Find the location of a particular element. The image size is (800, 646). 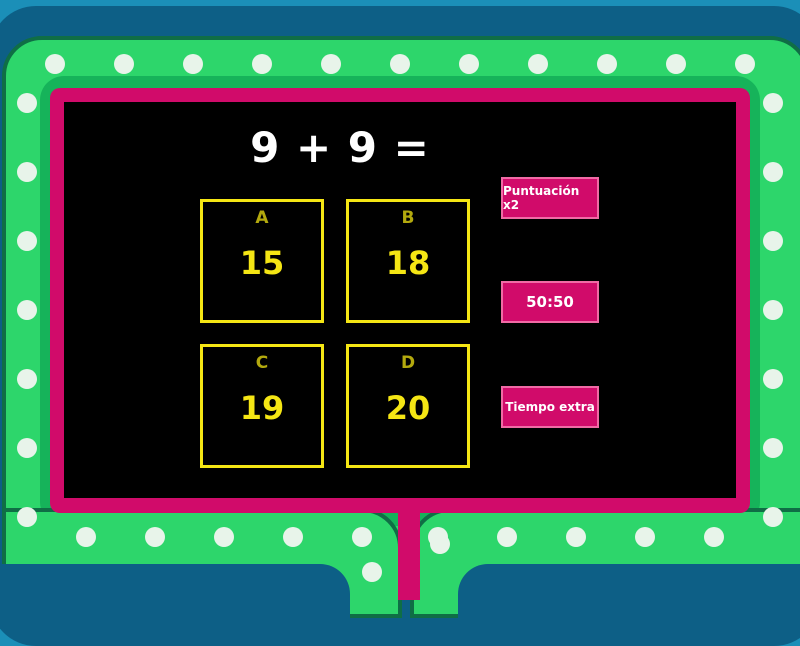

answer-b-button: B 18 is located at coordinates (408, 261).